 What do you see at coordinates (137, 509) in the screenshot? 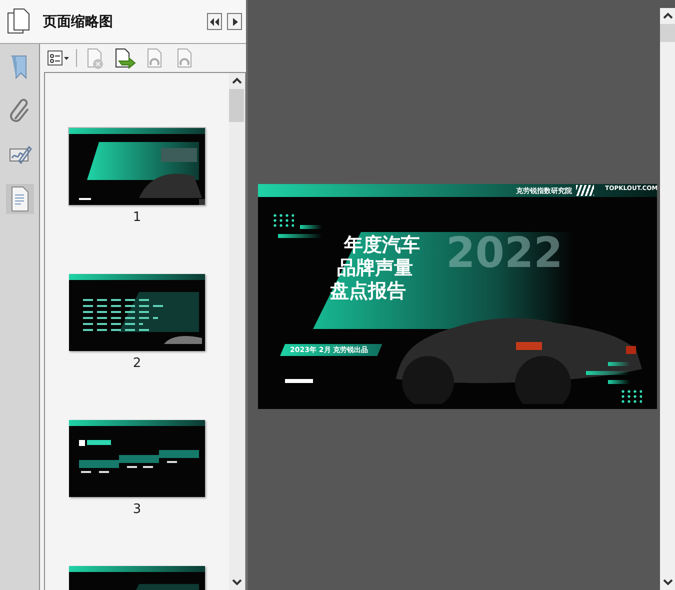
I see `page-number: 3` at bounding box center [137, 509].